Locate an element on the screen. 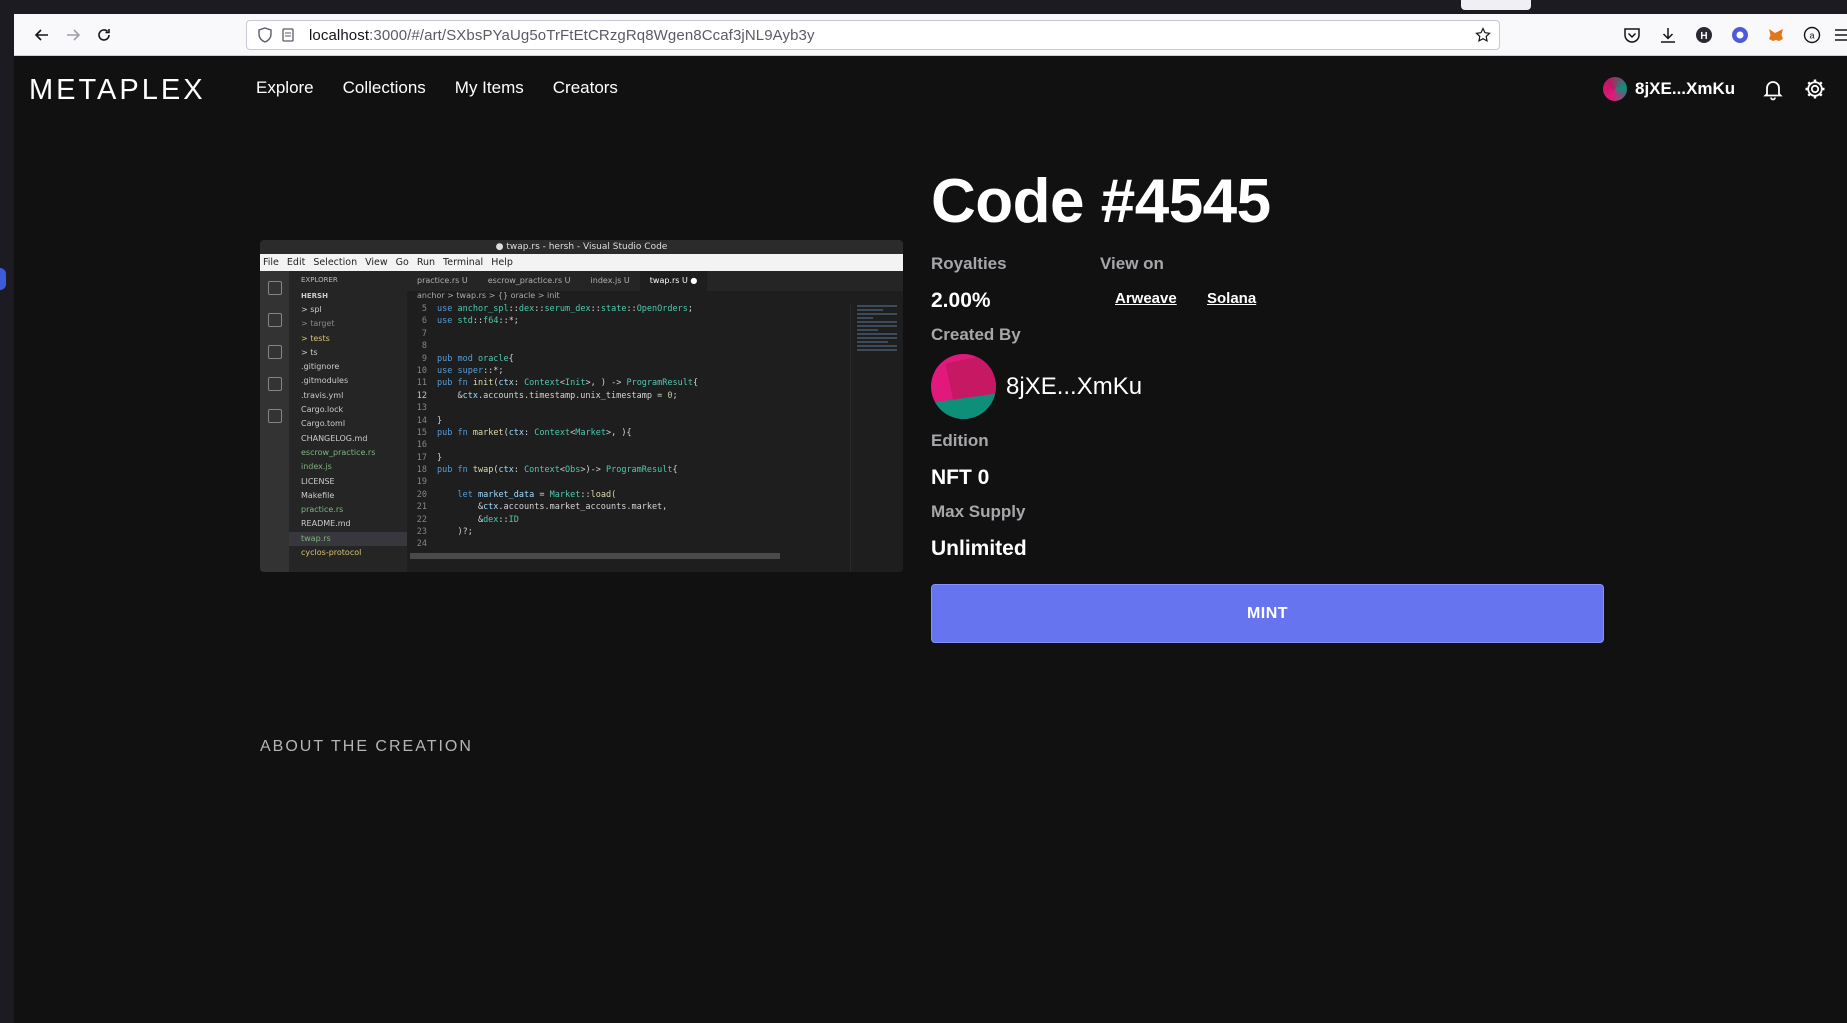 This screenshot has height=1023, width=1847. edition-label: Edition is located at coordinates (960, 440).